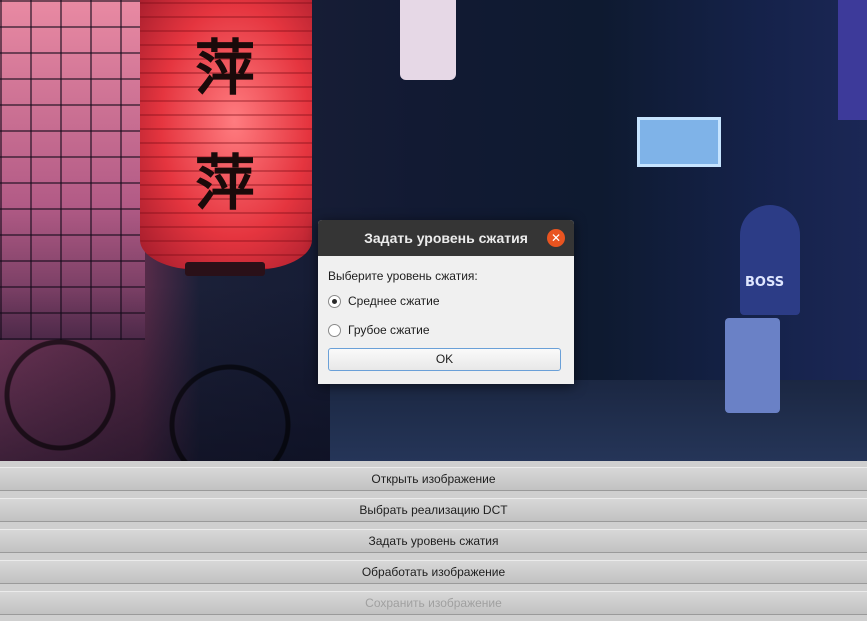 Image resolution: width=867 pixels, height=621 pixels. I want to click on set-compression-button: Задать уровень сжатия, so click(433, 541).